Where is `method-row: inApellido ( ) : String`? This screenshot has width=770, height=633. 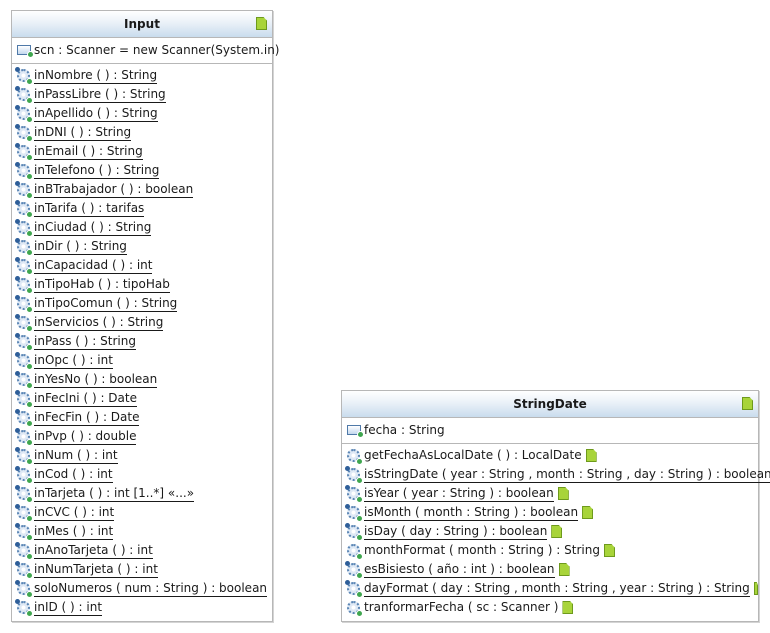
method-row: inApellido ( ) : String is located at coordinates (142, 113).